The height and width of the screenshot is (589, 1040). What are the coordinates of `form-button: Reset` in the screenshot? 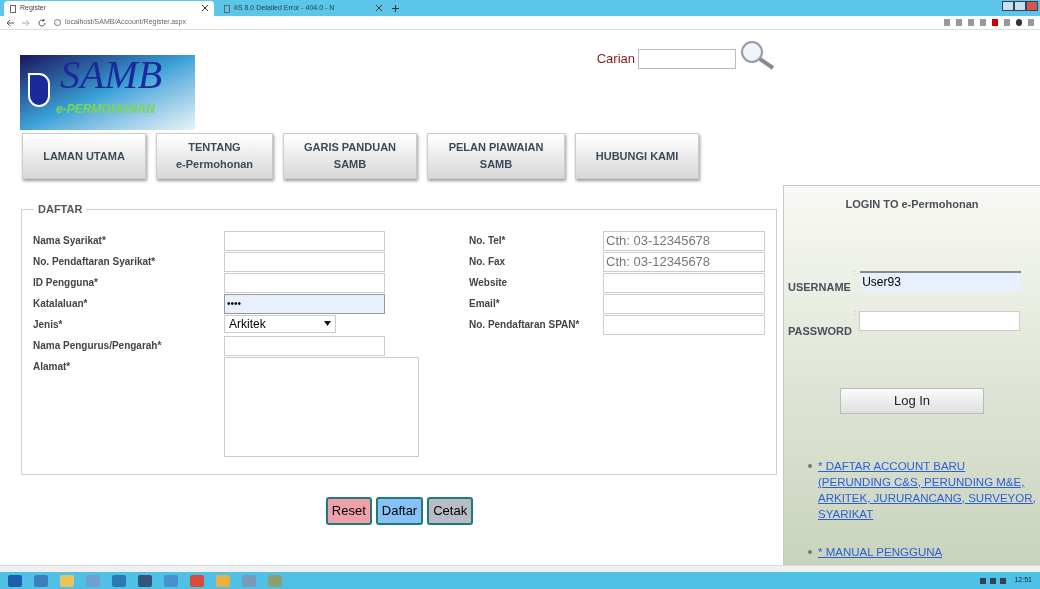 It's located at (348, 511).